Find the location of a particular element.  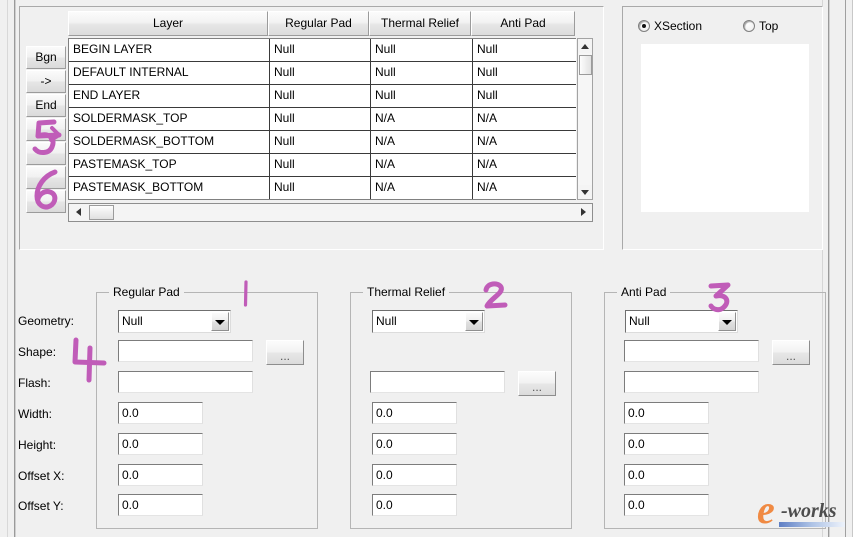

regular-pad-height-input: 0.0 is located at coordinates (160, 444).